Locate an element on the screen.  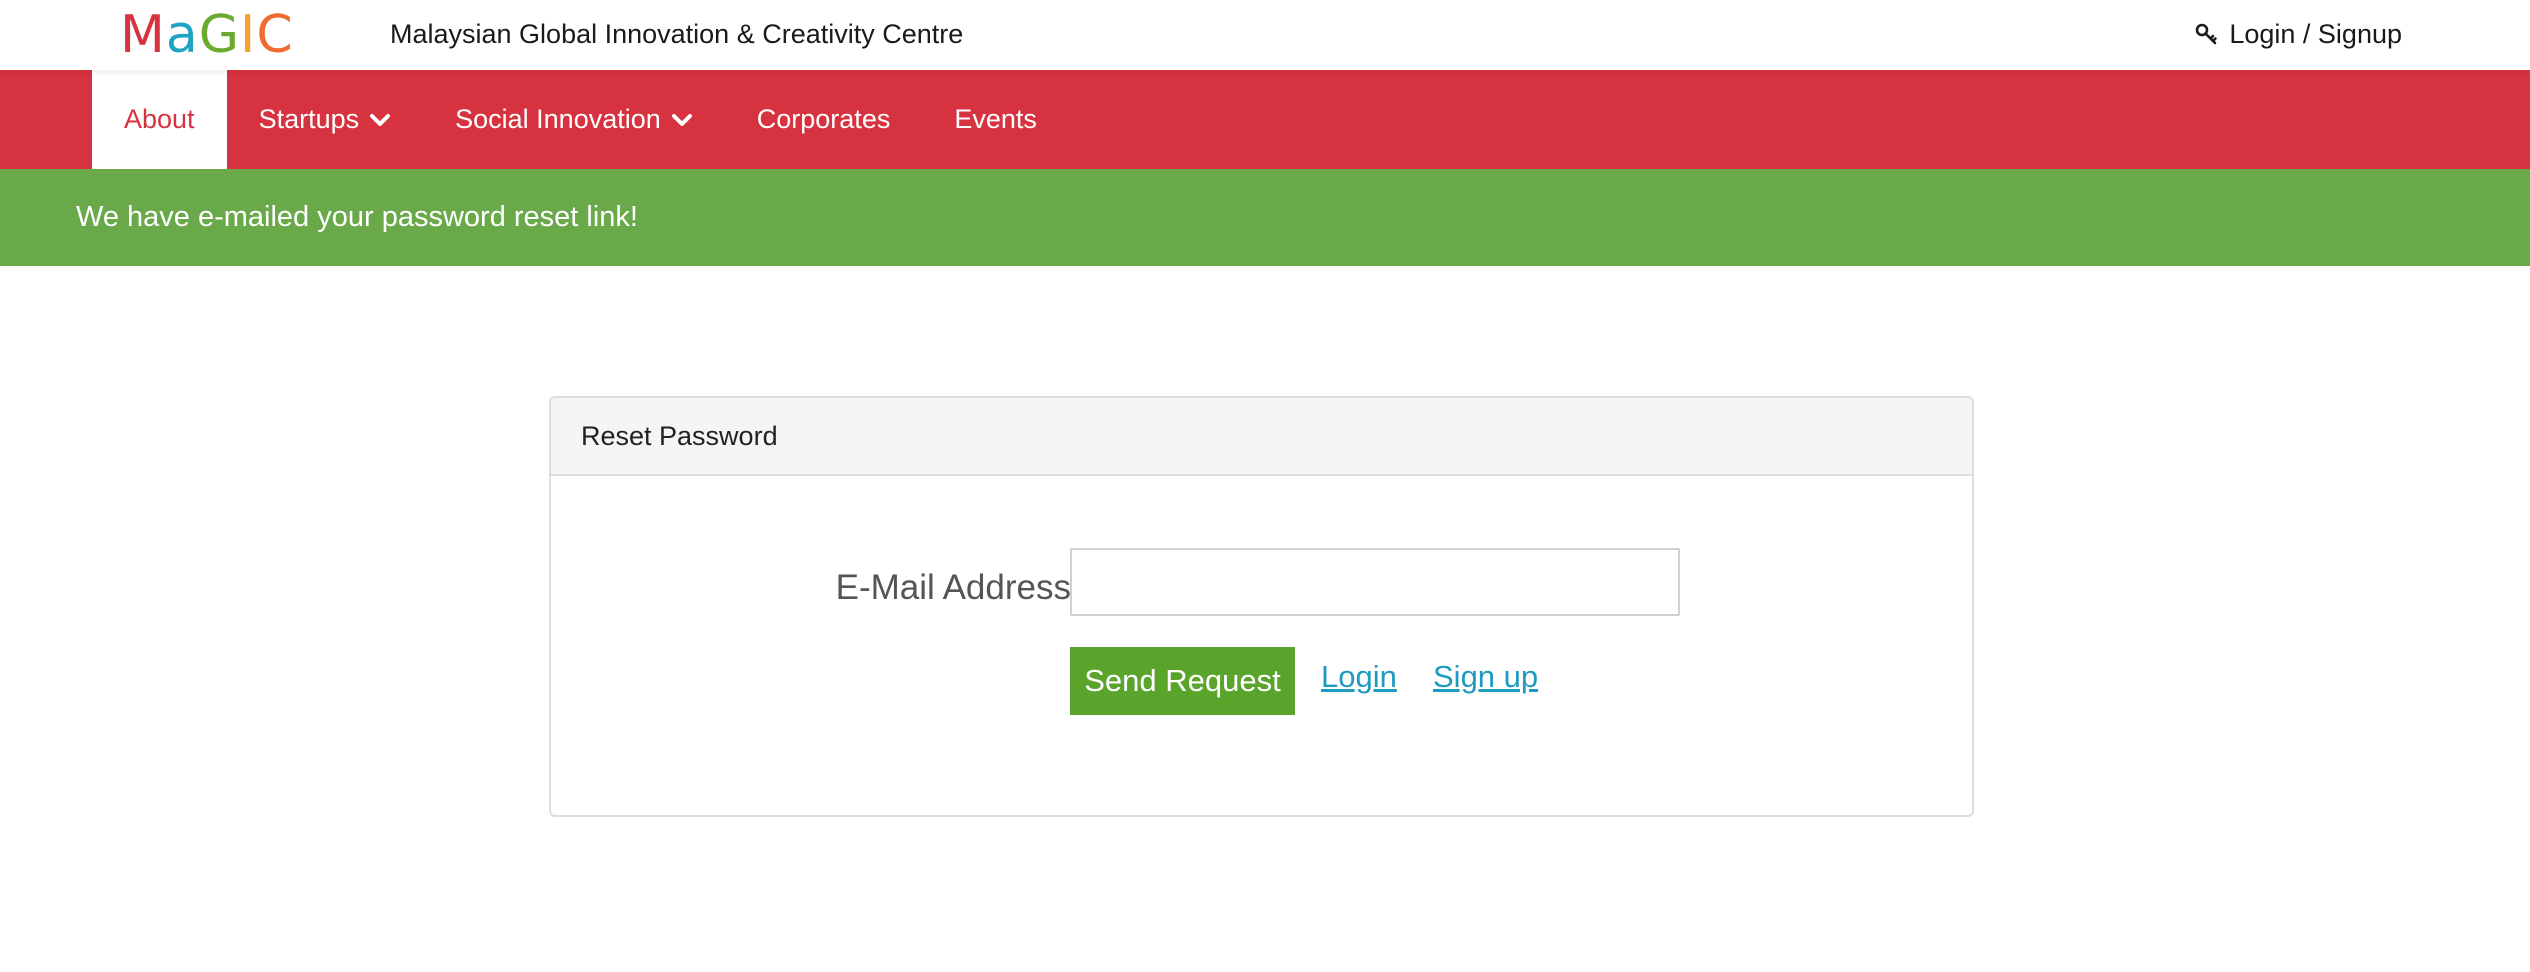
send-request-button: Send Request is located at coordinates (1182, 681).